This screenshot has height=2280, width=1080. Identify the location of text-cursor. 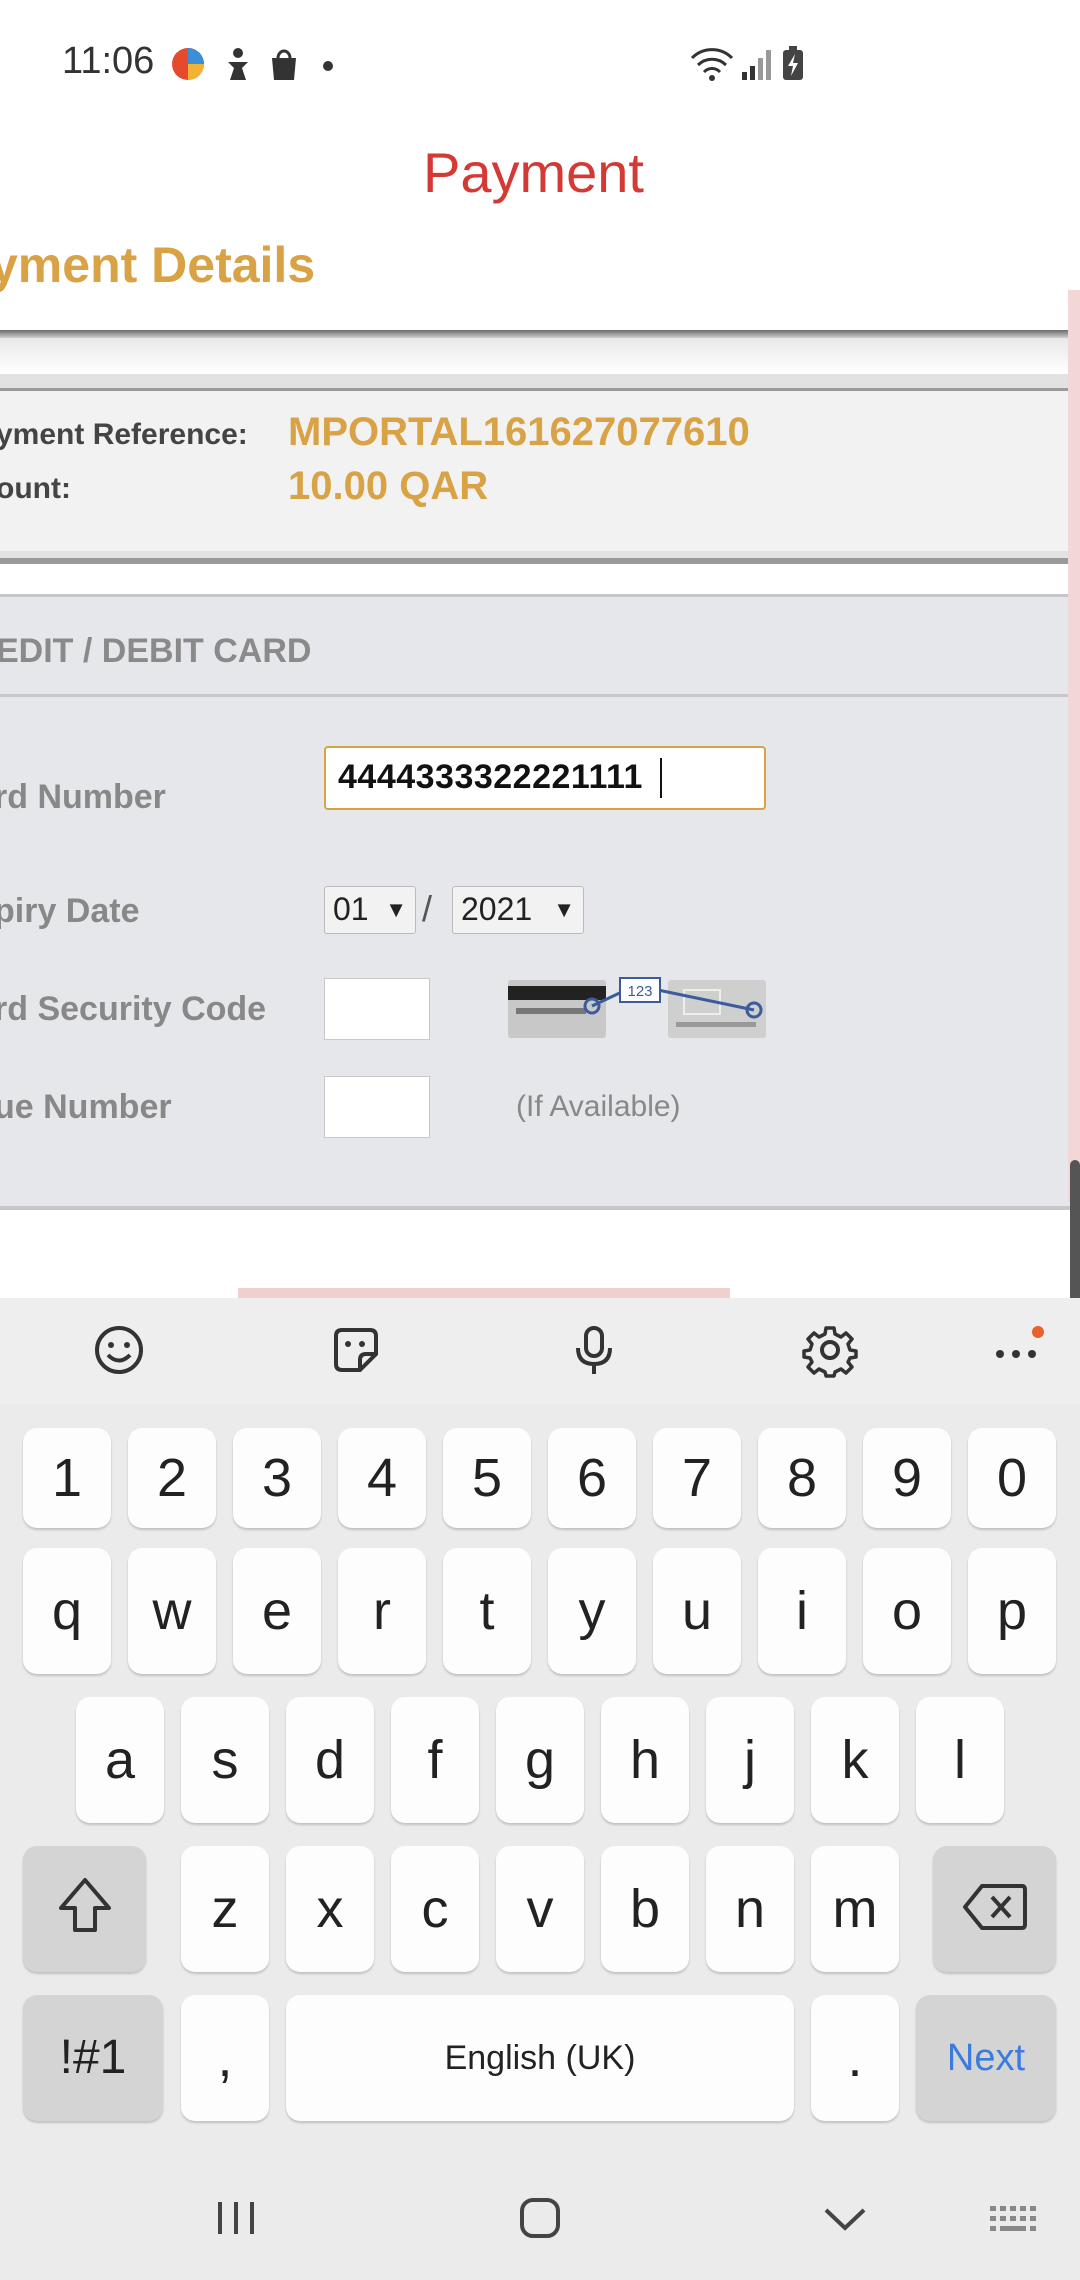
(661, 778).